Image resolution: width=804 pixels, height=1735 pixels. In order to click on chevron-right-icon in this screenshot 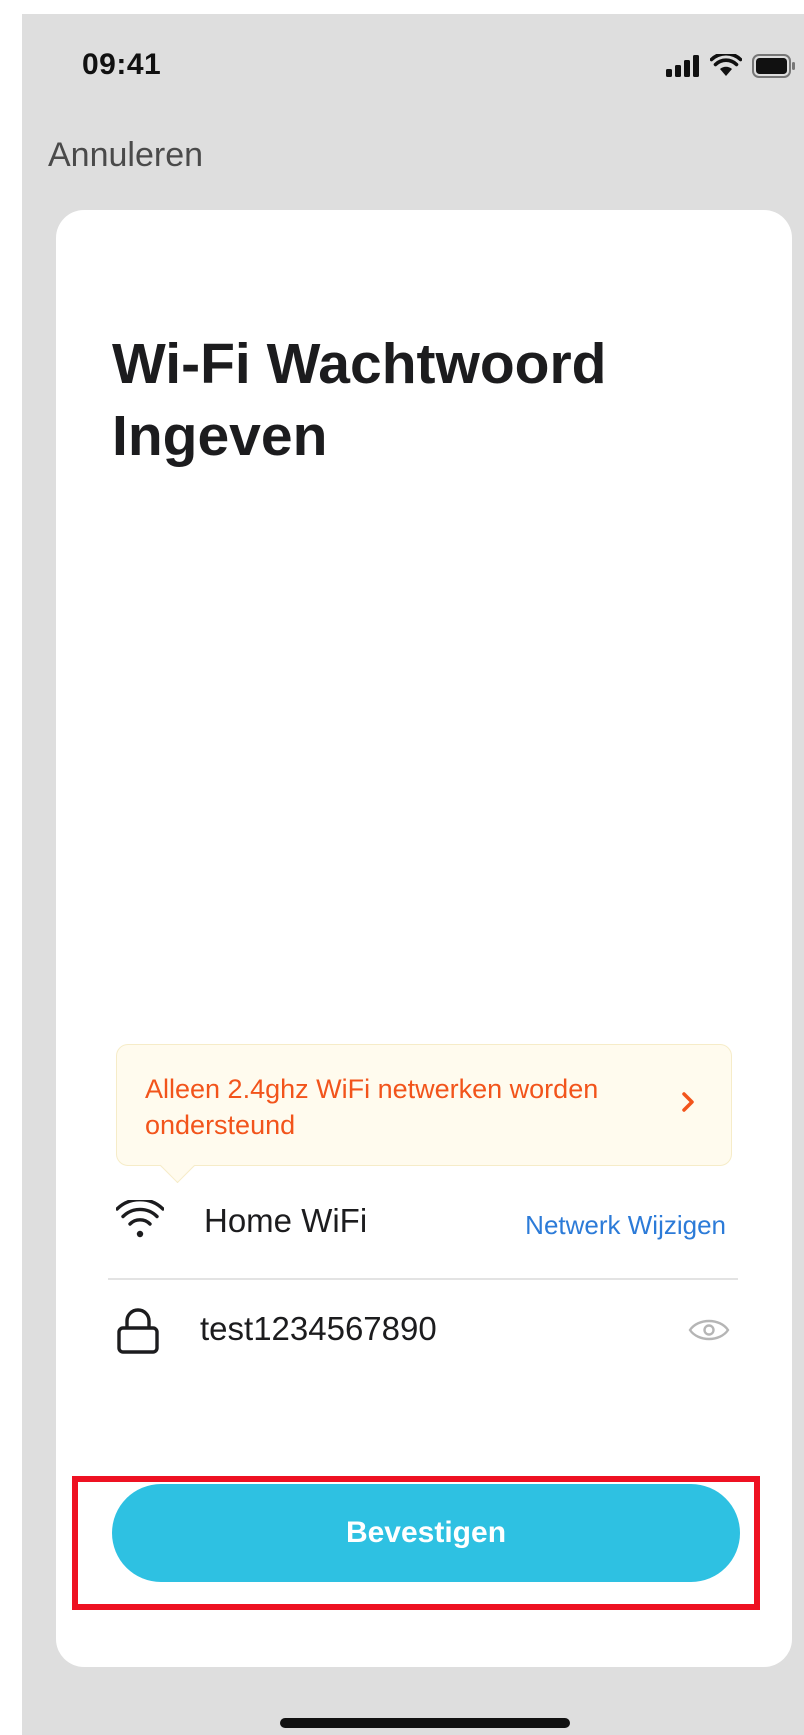, I will do `click(688, 1102)`.